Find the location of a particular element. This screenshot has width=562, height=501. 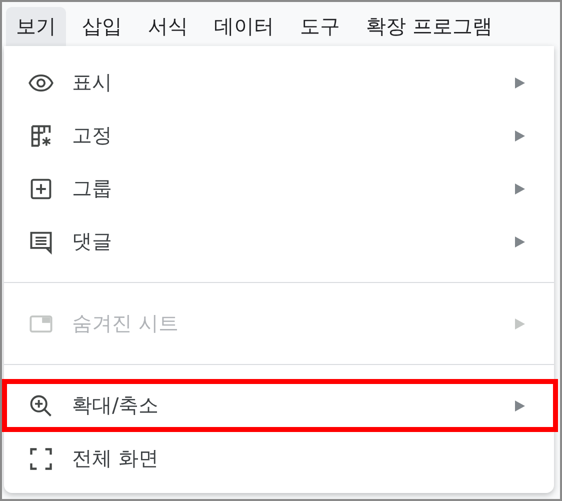

menu-bar-item: 서식 is located at coordinates (168, 26).